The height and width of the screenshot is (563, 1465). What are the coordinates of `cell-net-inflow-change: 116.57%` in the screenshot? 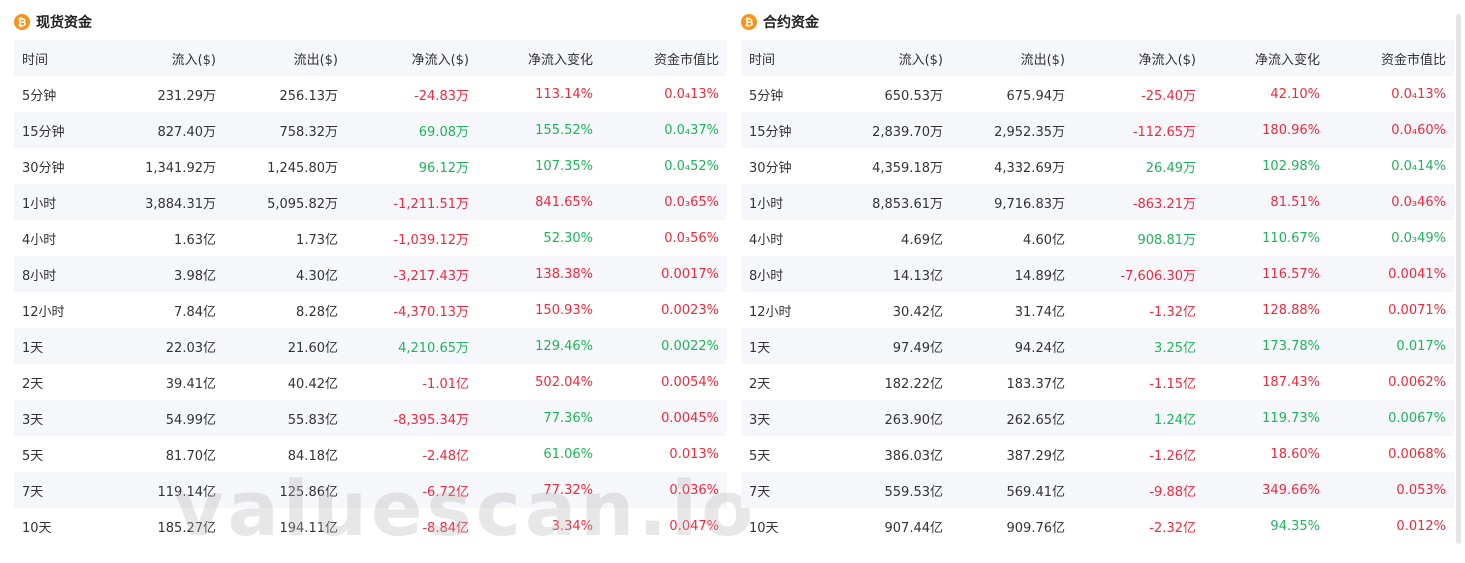 It's located at (1266, 274).